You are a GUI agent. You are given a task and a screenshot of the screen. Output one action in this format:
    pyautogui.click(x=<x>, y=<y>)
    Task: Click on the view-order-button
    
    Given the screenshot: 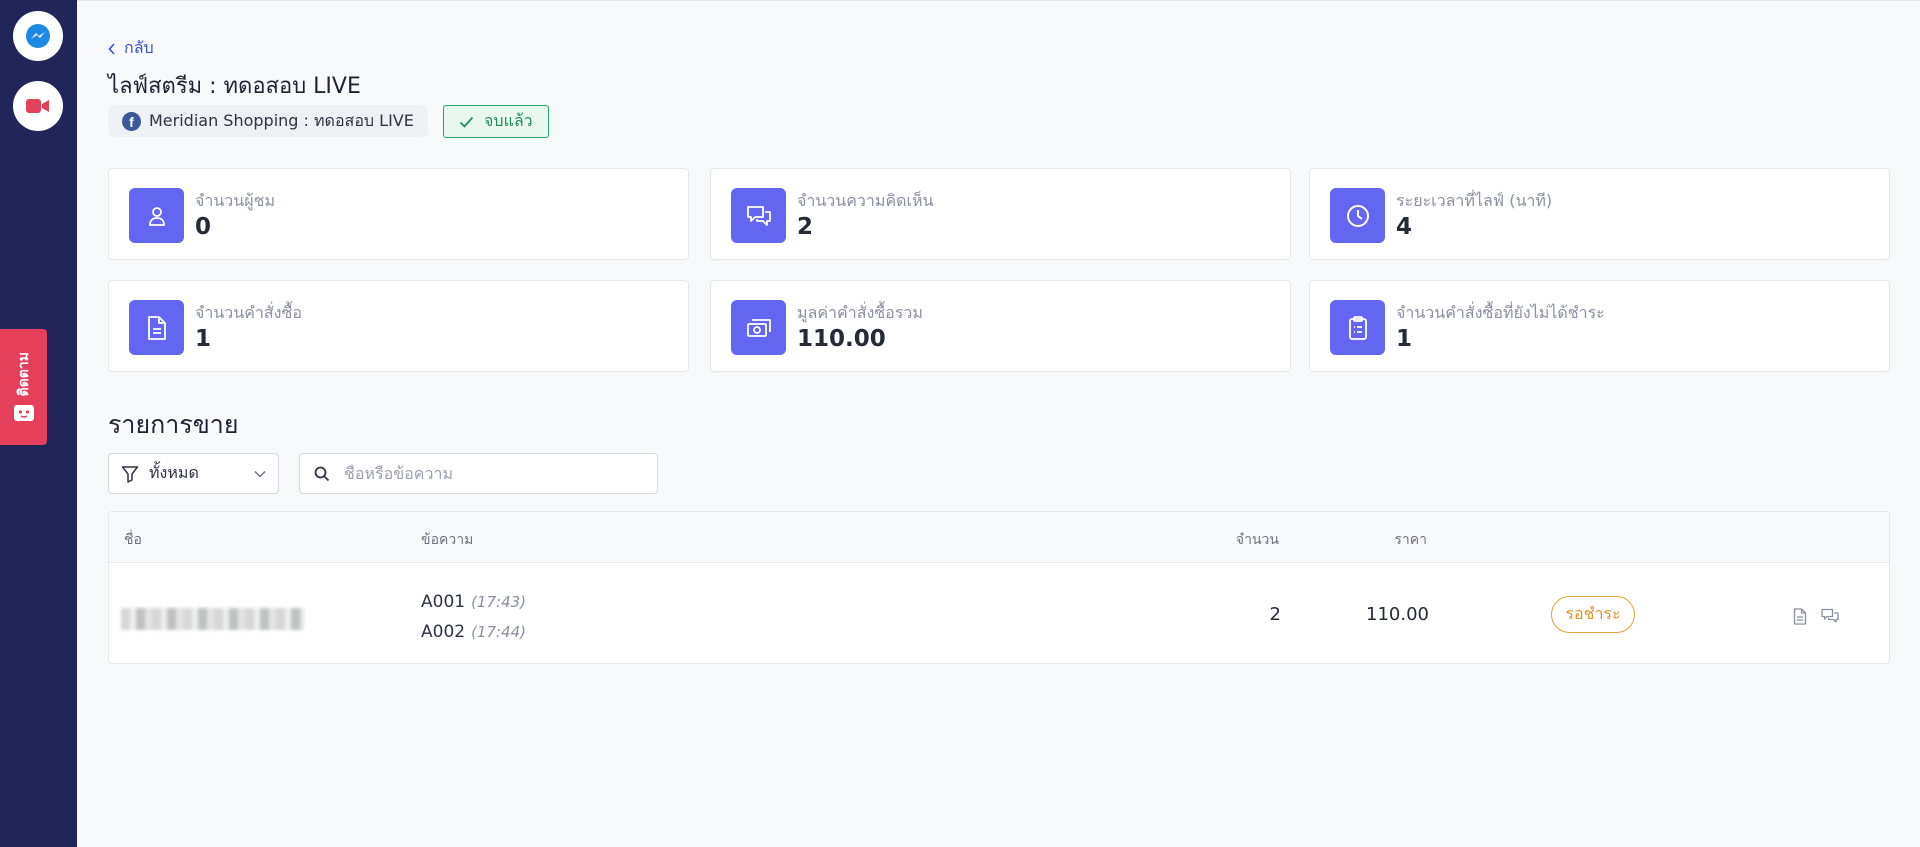 What is the action you would take?
    pyautogui.click(x=1800, y=616)
    